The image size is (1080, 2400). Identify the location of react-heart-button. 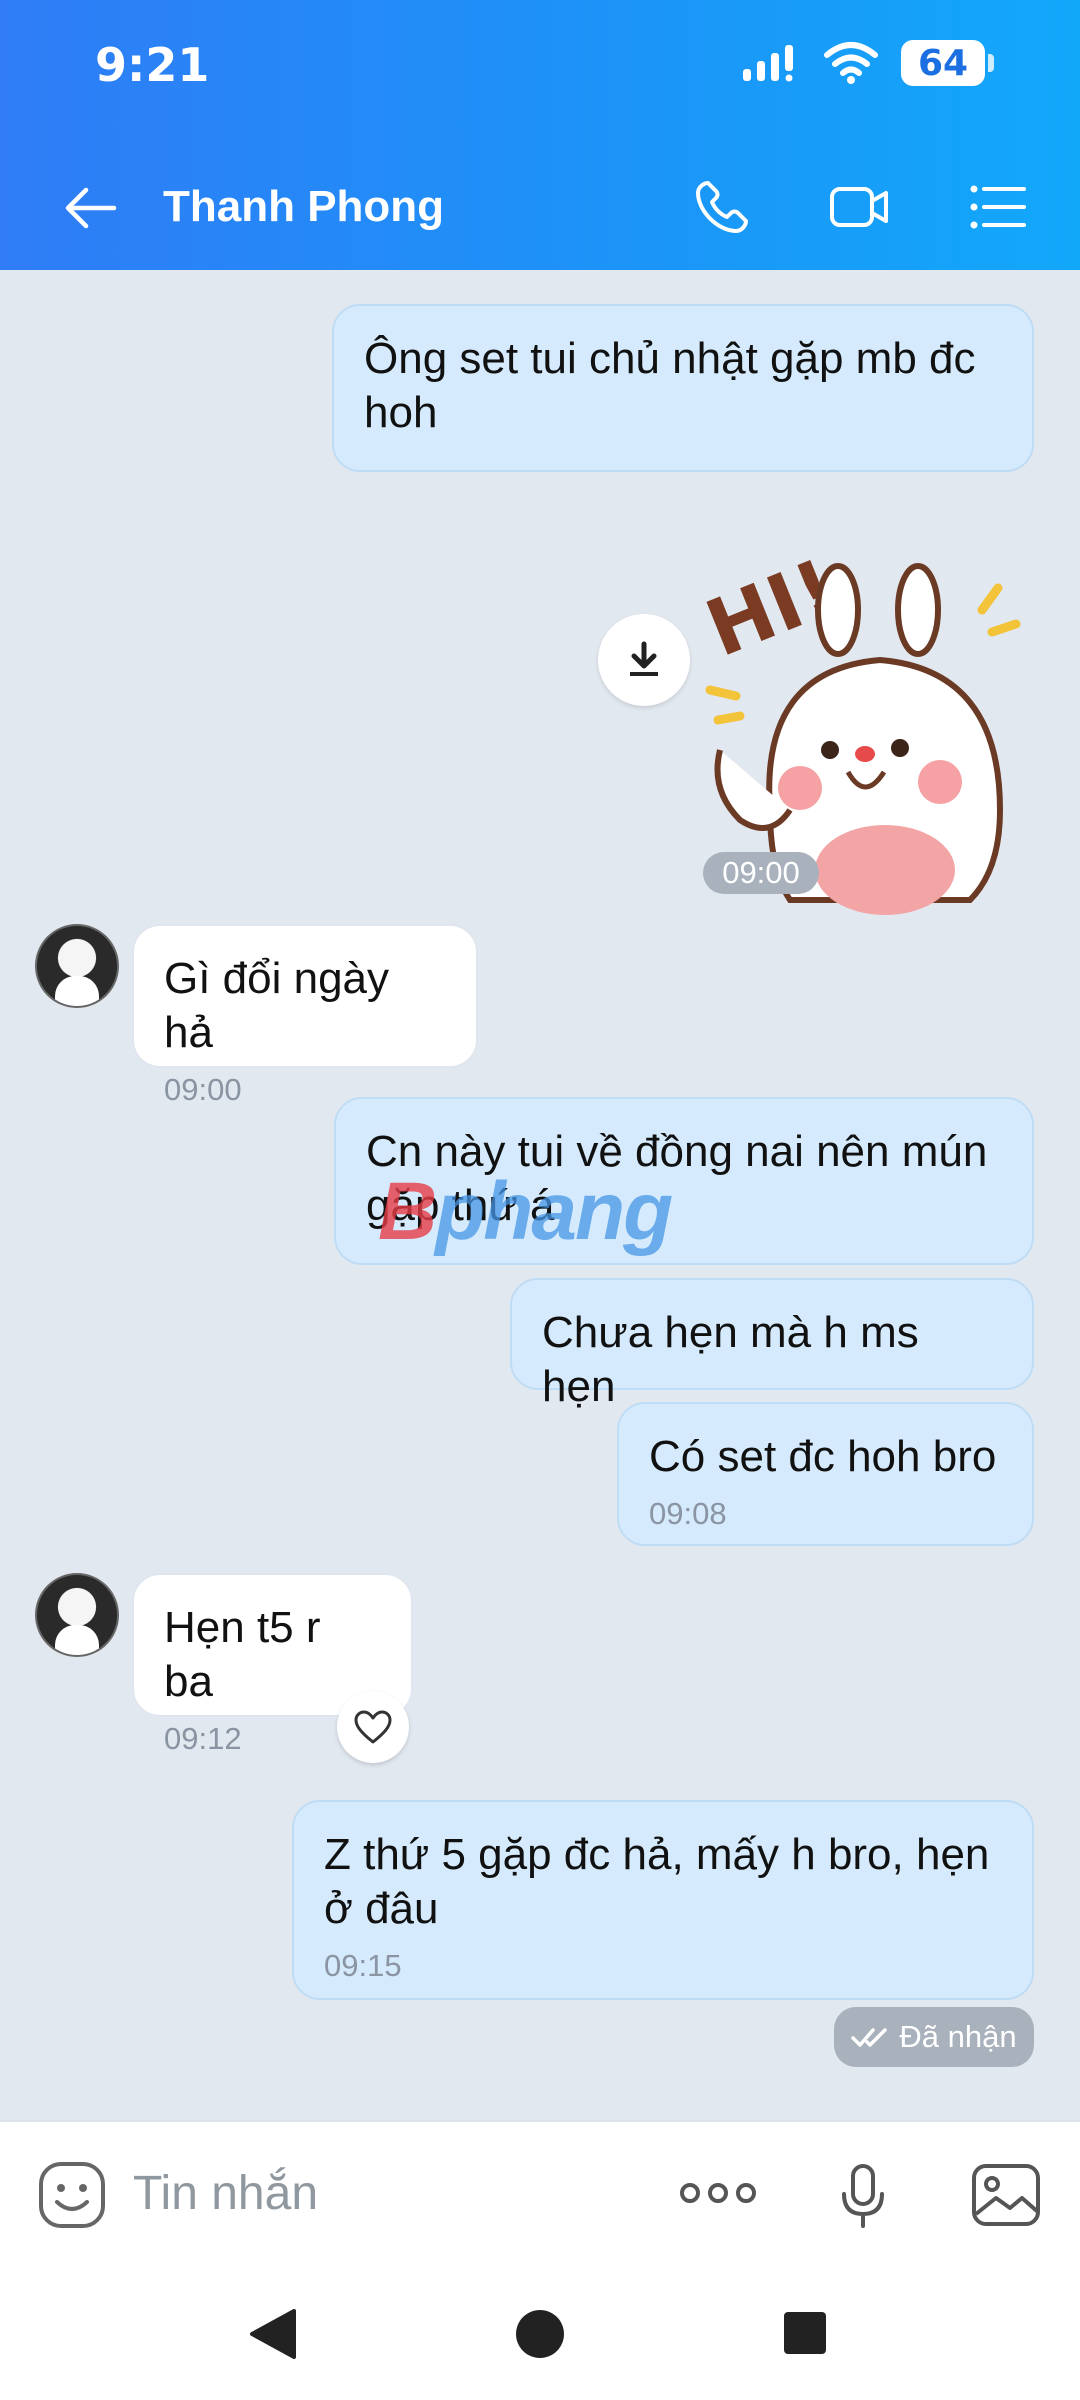
(373, 1727).